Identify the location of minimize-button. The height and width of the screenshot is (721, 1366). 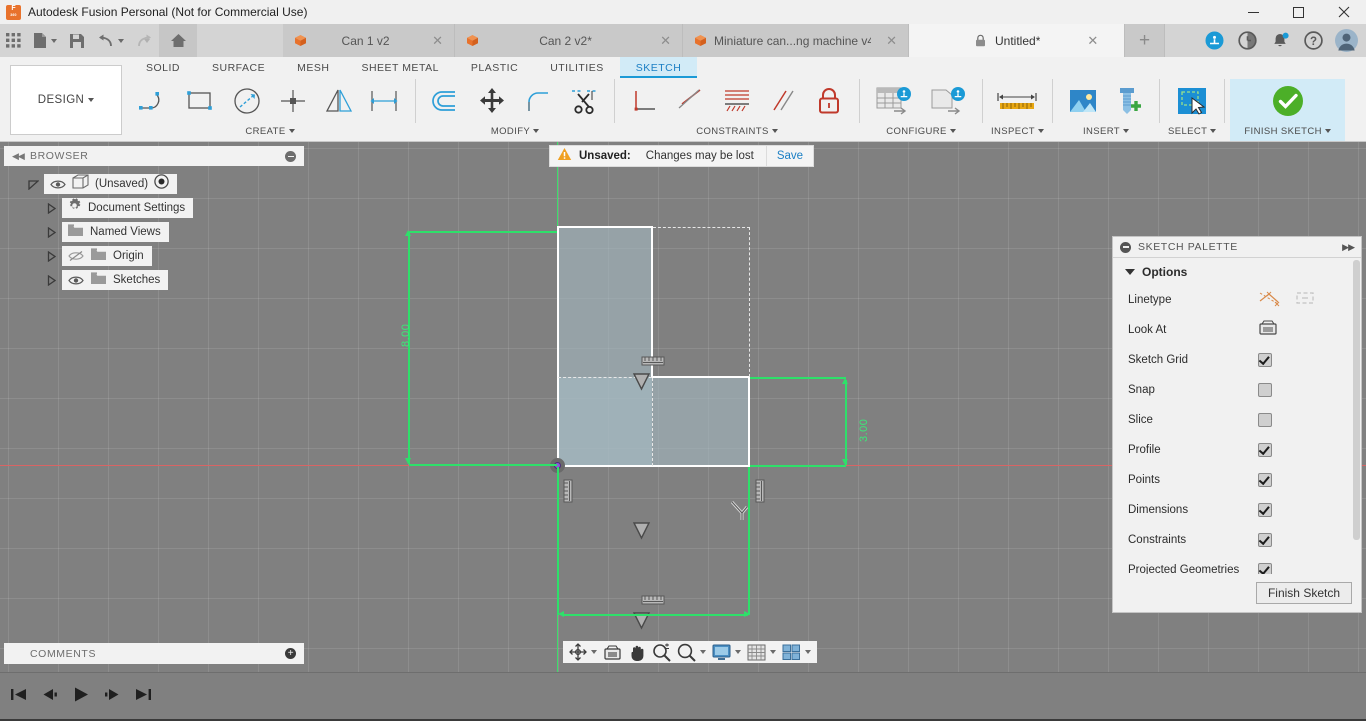
(1253, 12).